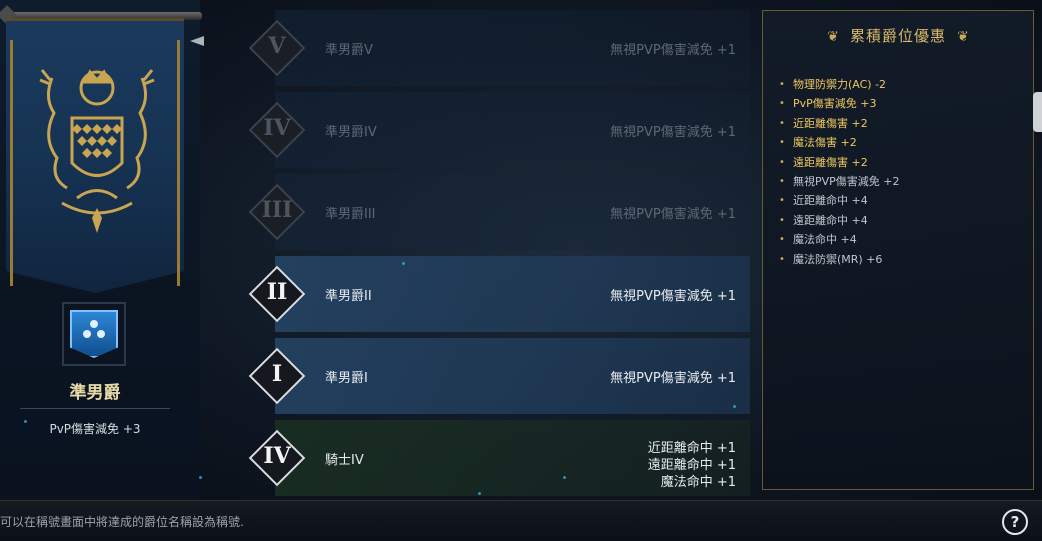 This screenshot has width=1042, height=541. I want to click on side-scroll-tab, so click(1037, 112).